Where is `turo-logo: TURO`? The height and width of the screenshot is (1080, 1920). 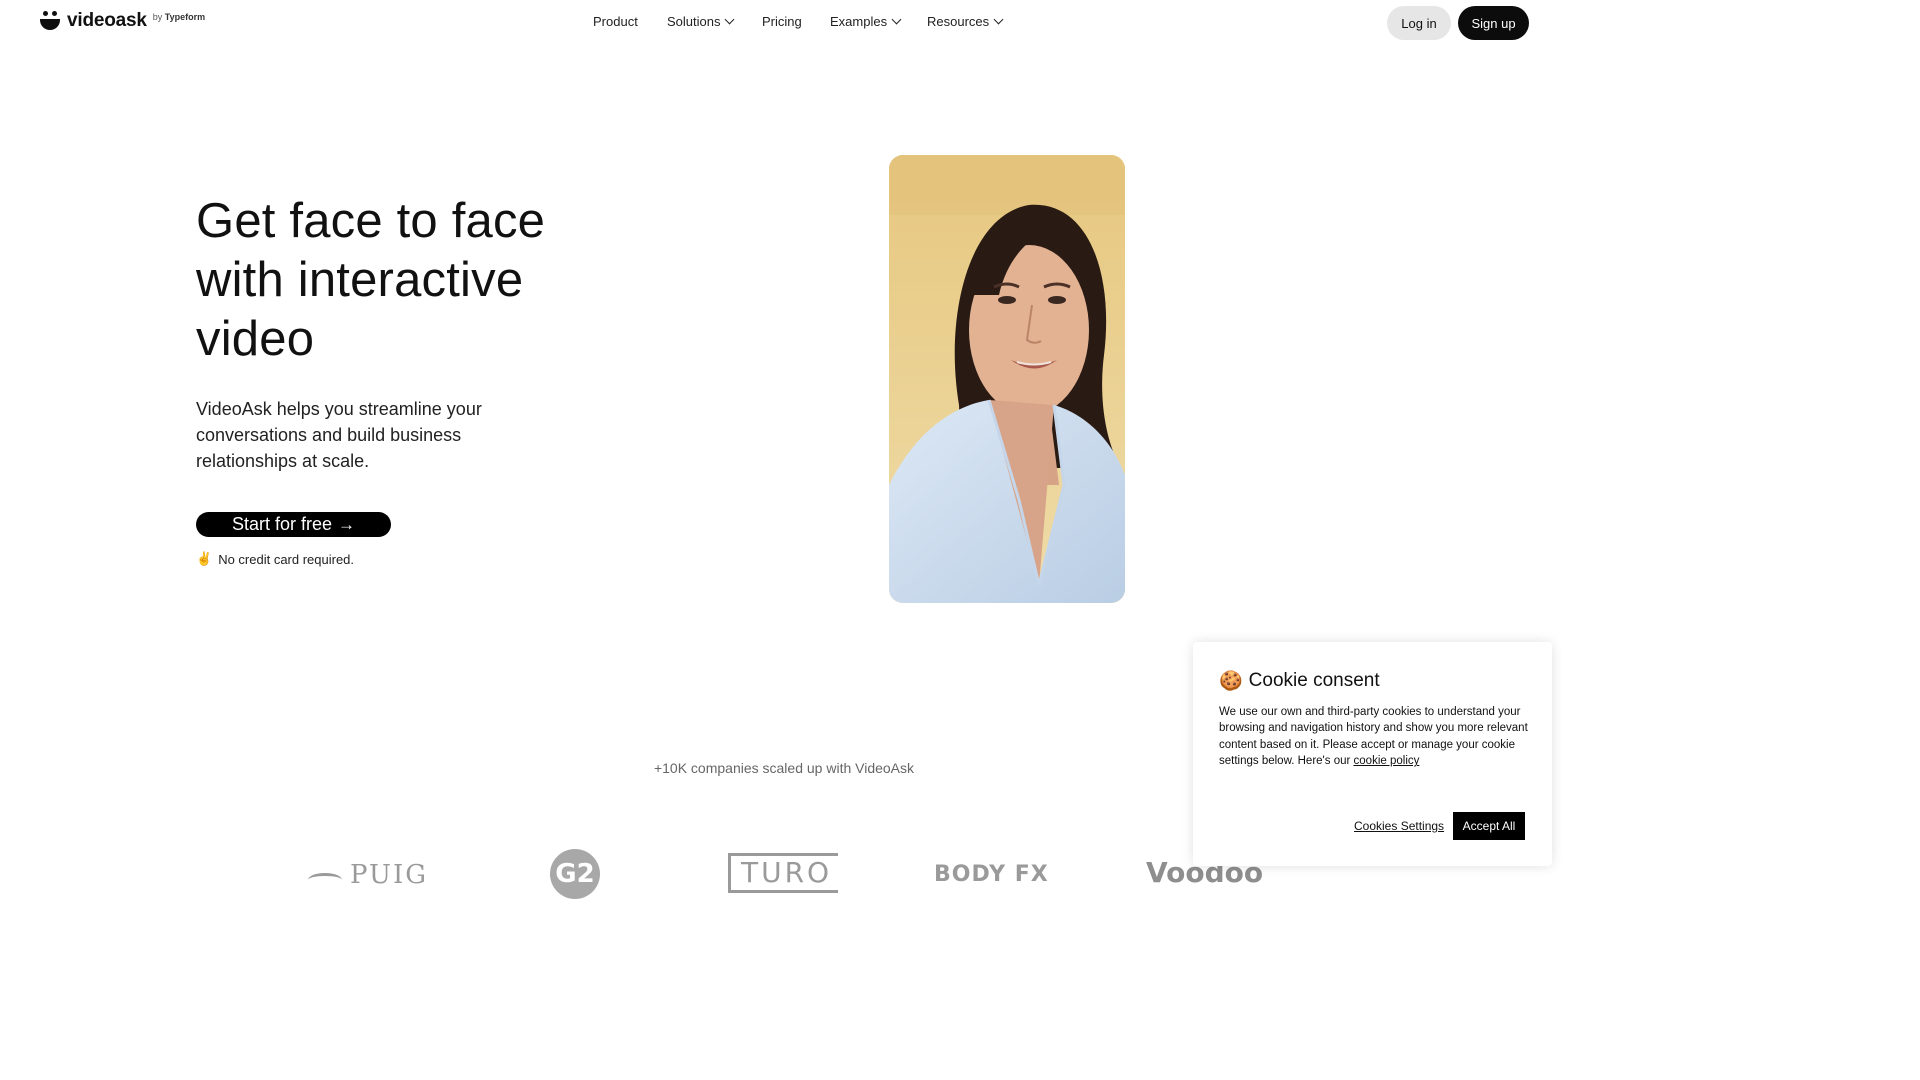 turo-logo: TURO is located at coordinates (783, 873).